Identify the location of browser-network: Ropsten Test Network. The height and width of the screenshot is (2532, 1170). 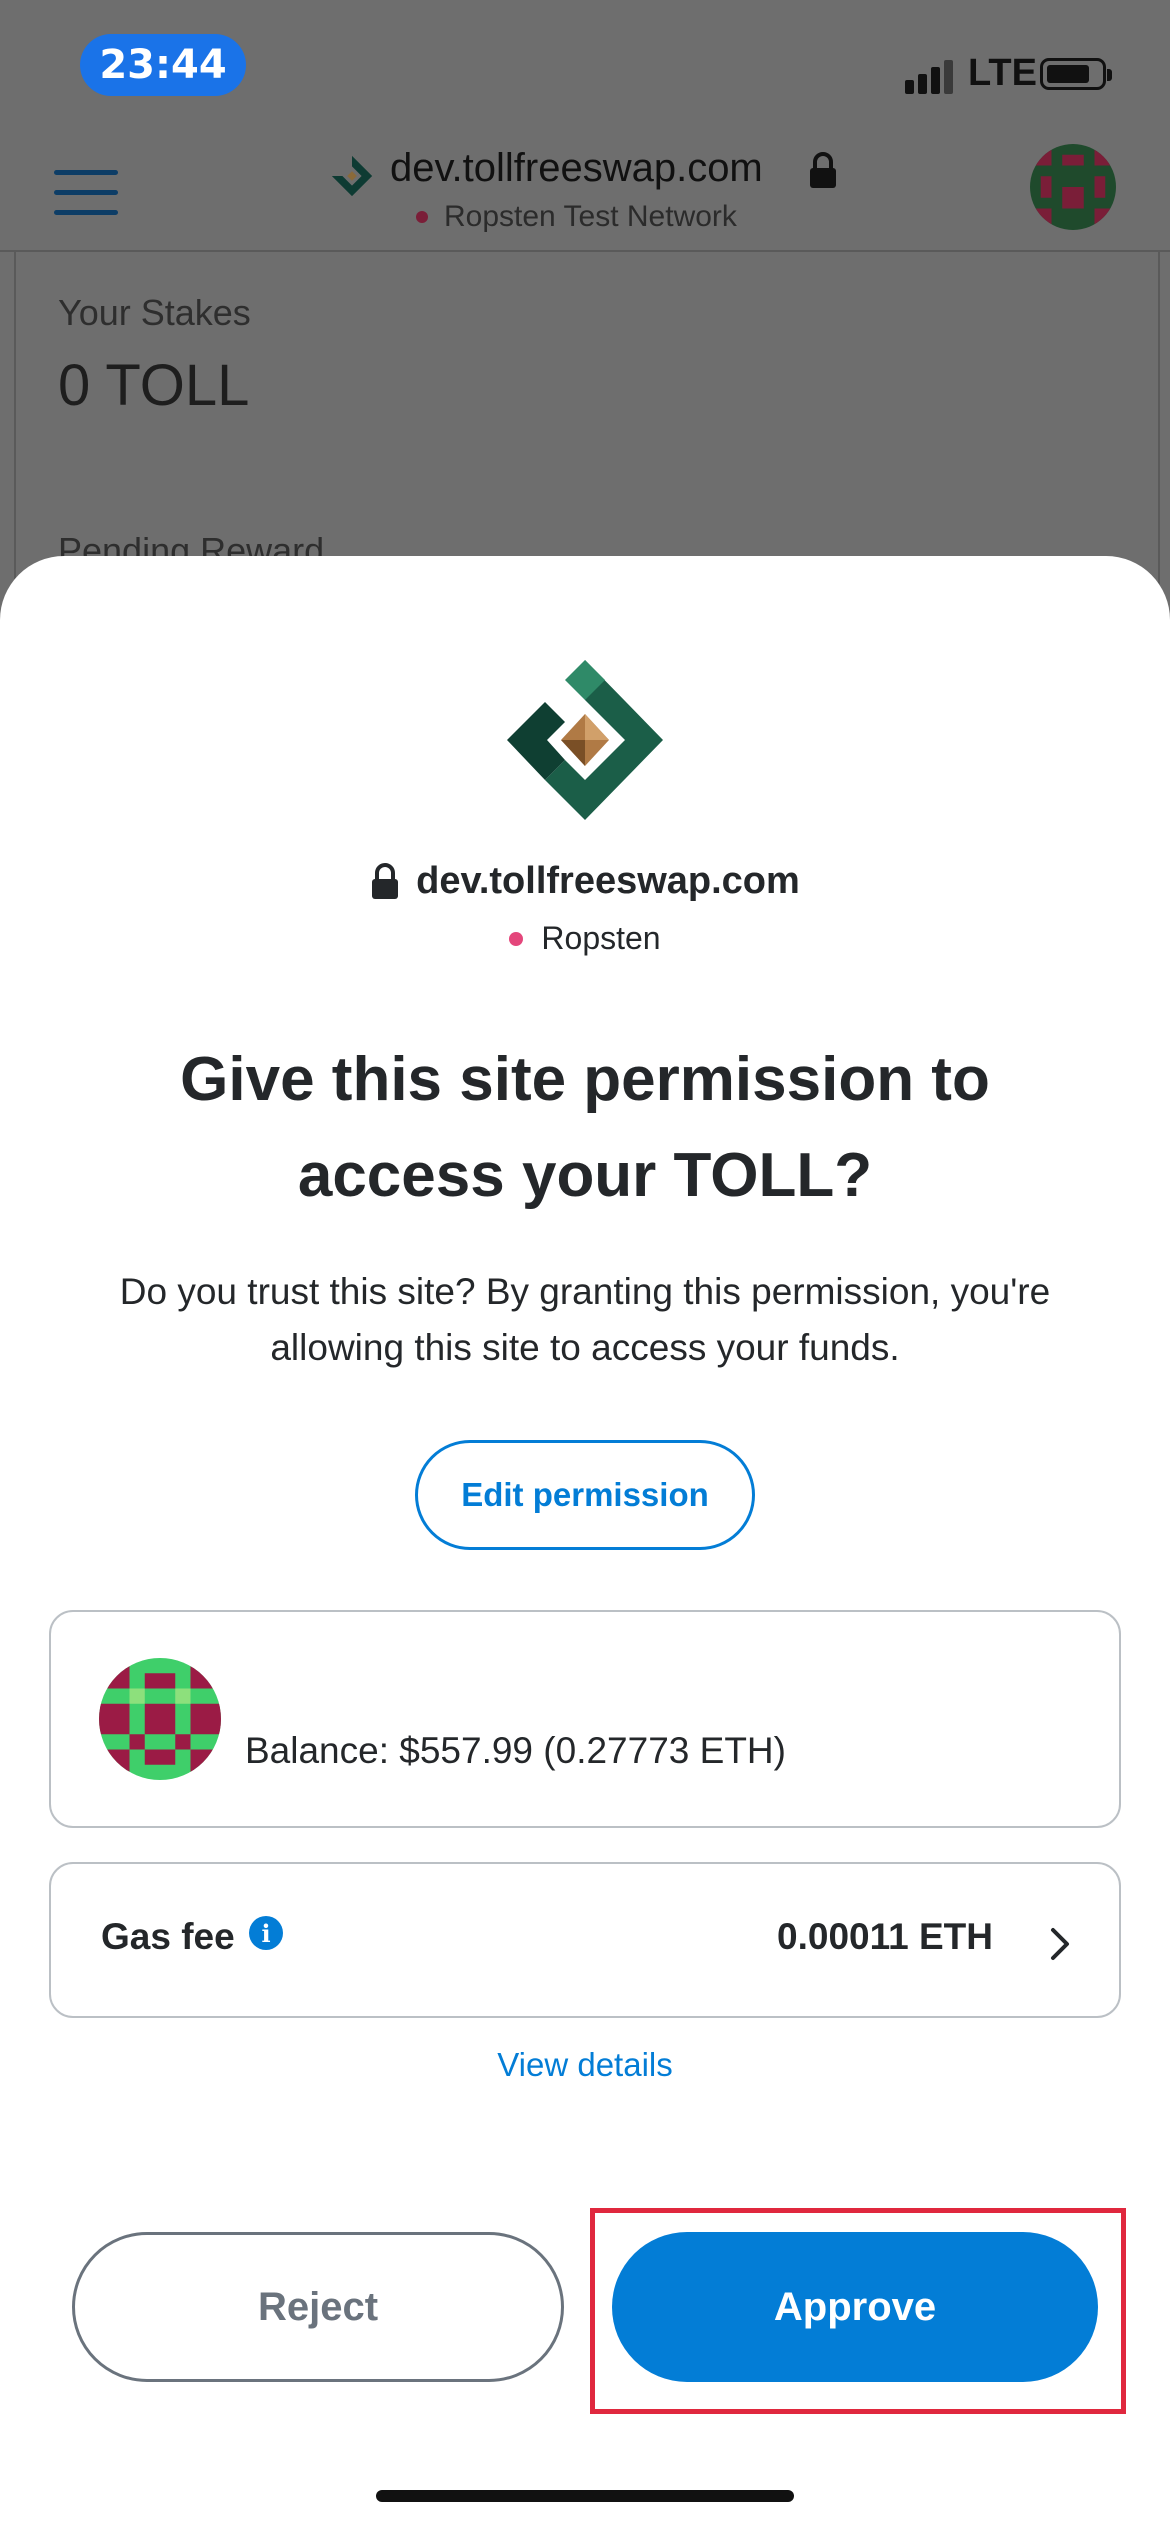
(576, 217).